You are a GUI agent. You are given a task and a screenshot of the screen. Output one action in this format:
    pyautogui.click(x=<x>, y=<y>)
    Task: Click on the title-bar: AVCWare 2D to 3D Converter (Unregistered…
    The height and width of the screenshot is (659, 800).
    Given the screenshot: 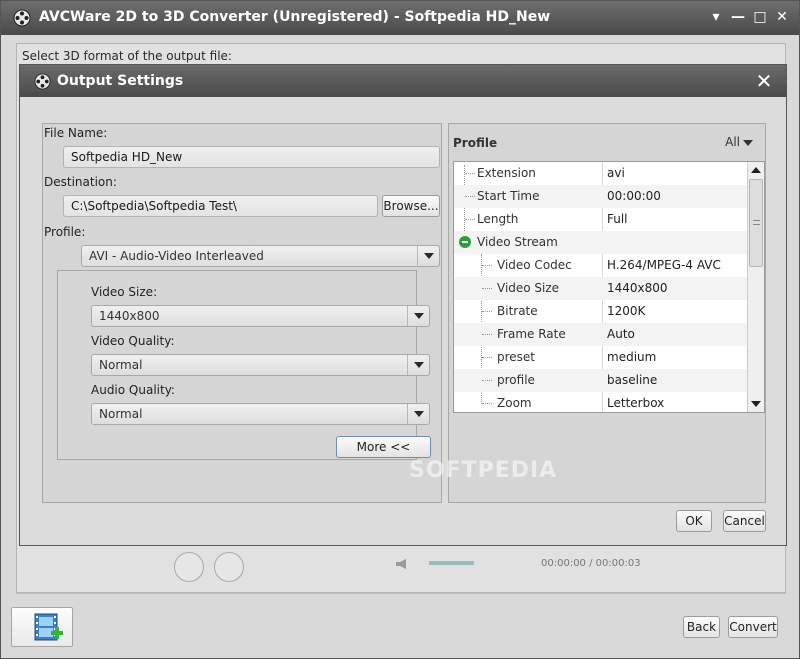 What is the action you would take?
    pyautogui.click(x=400, y=18)
    